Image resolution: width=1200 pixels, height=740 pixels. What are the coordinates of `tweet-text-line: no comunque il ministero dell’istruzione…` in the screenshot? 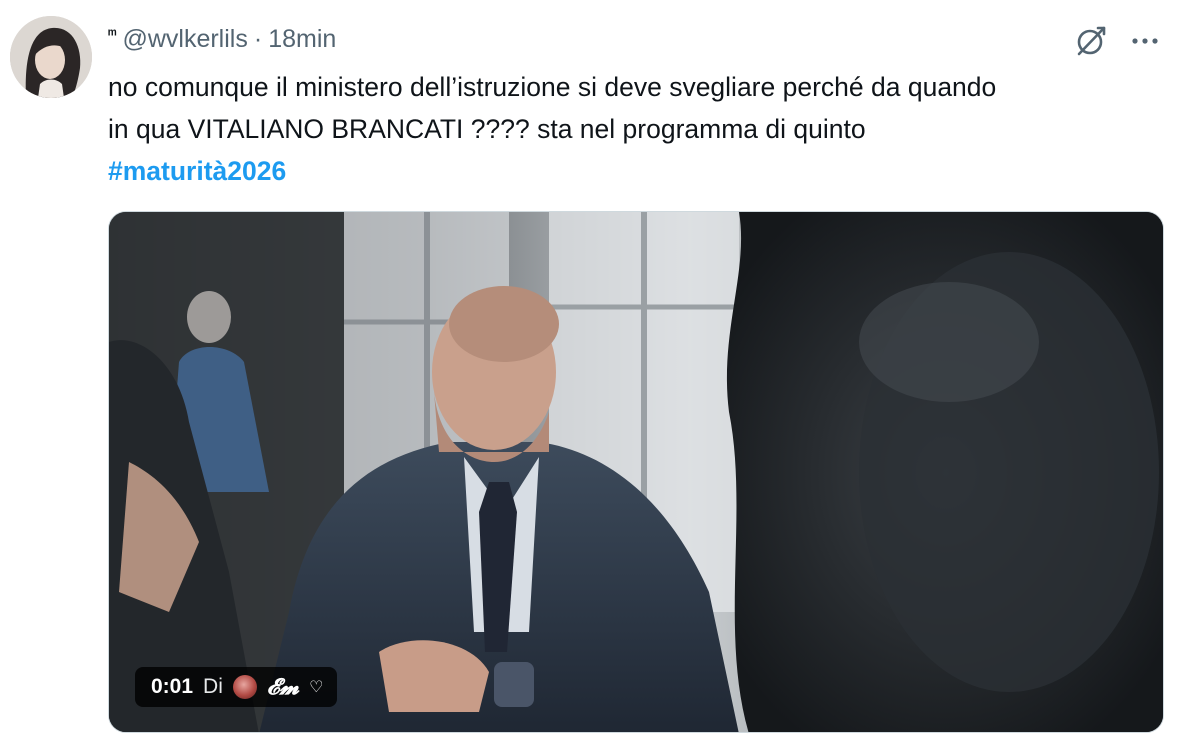 It's located at (552, 87).